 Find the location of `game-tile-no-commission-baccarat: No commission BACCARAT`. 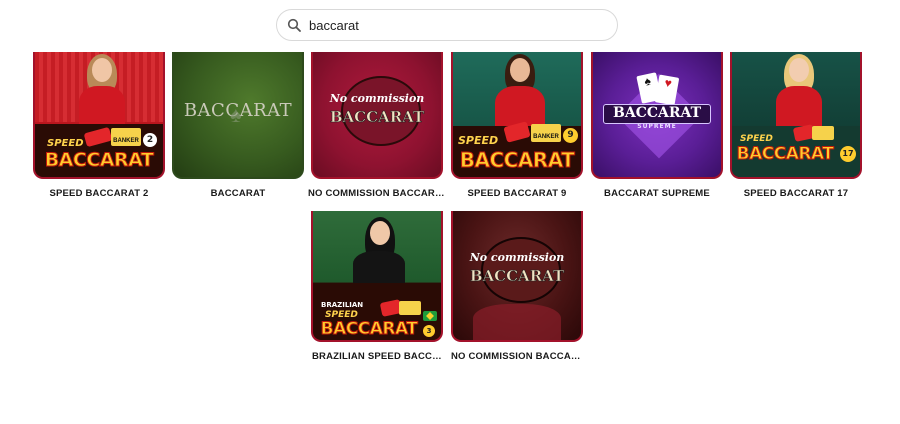

game-tile-no-commission-baccarat: No commission BACCARAT is located at coordinates (377, 115).